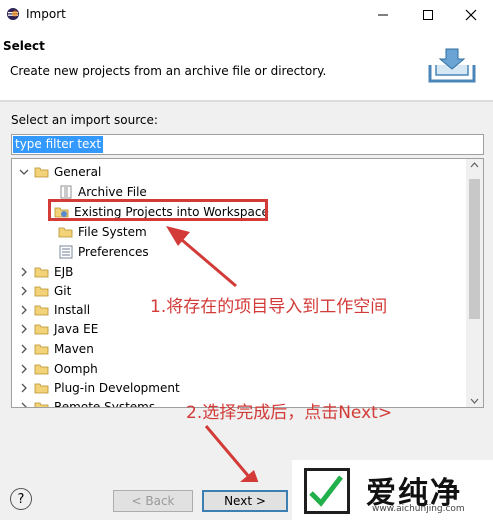 Image resolution: width=493 pixels, height=520 pixels. What do you see at coordinates (153, 501) in the screenshot?
I see `back-button: < Back` at bounding box center [153, 501].